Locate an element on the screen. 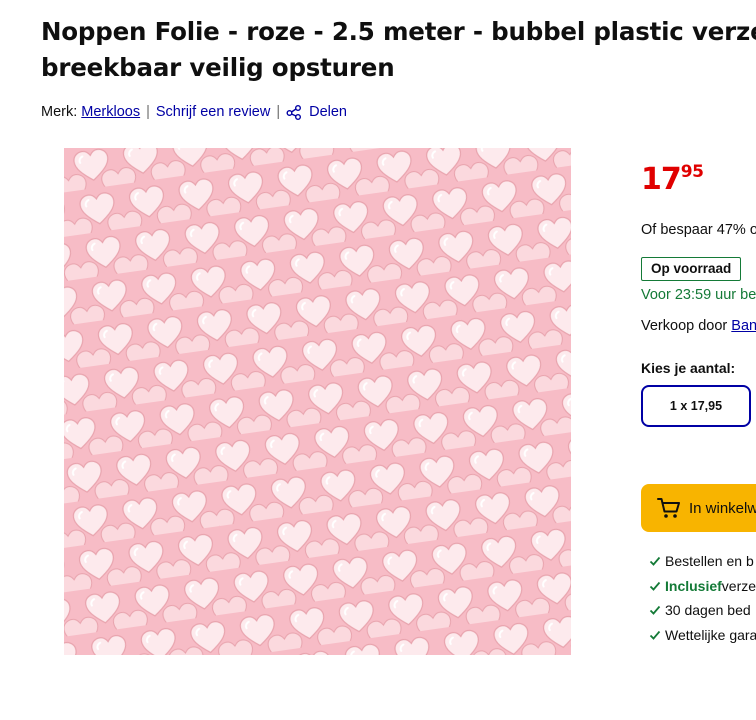 The height and width of the screenshot is (720, 756). write-review-link: Schrijf een review is located at coordinates (213, 112).